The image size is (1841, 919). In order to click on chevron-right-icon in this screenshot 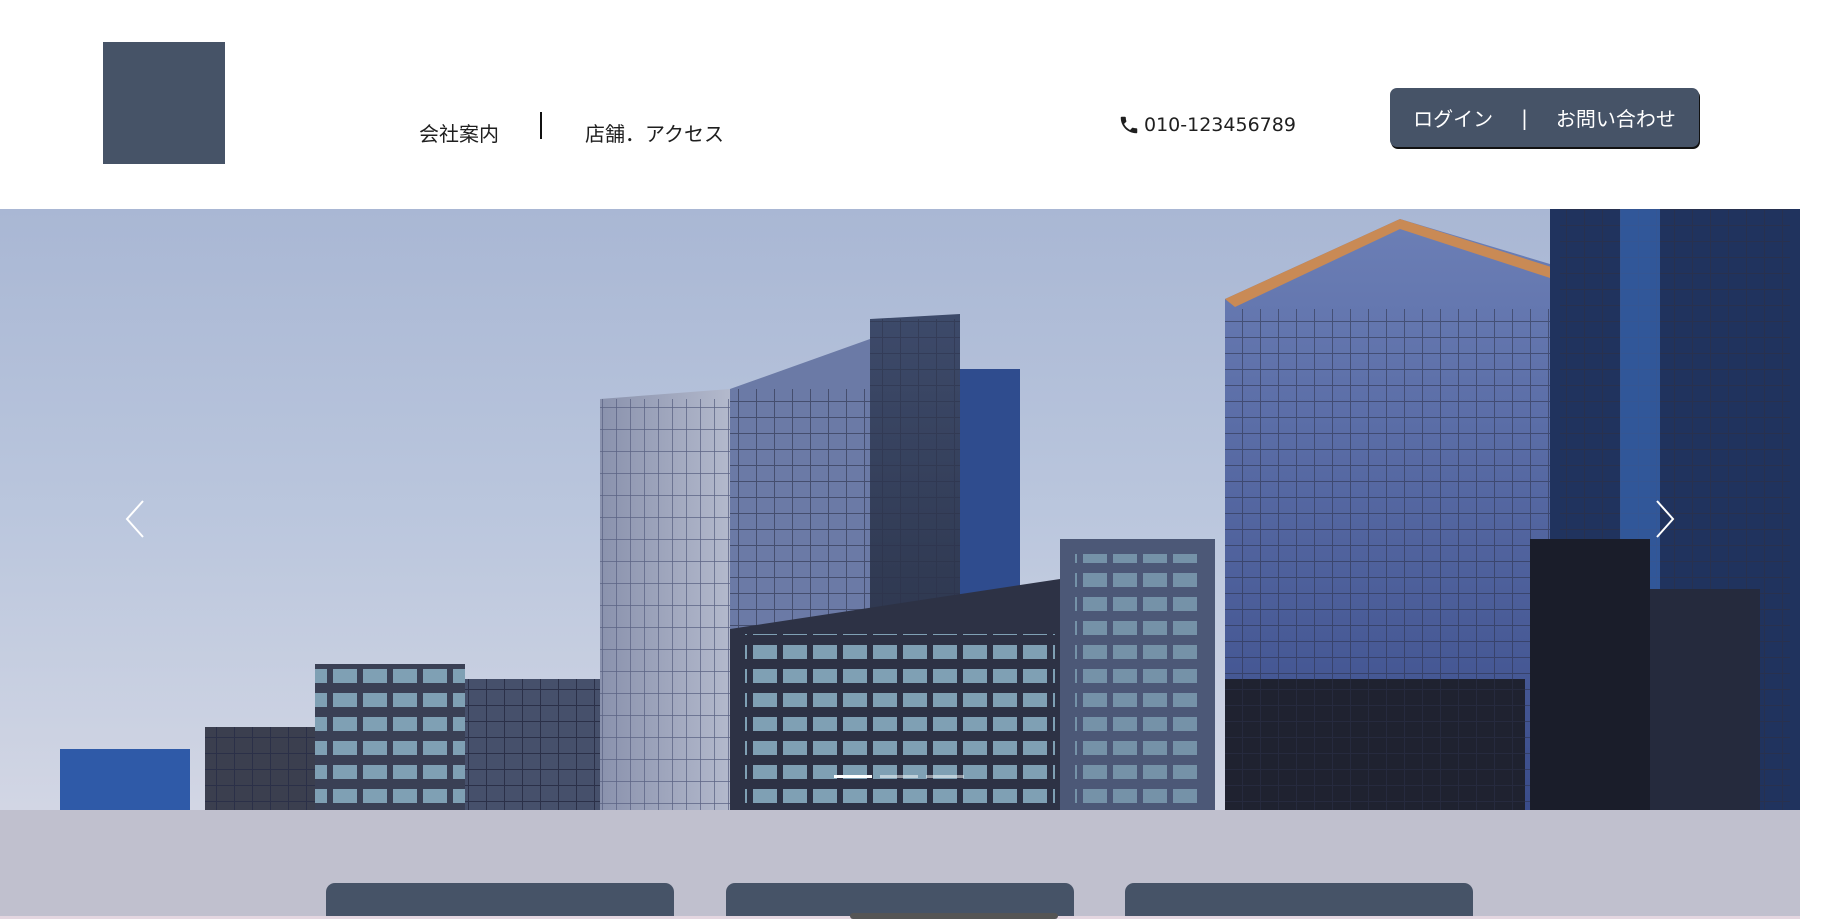, I will do `click(1665, 519)`.